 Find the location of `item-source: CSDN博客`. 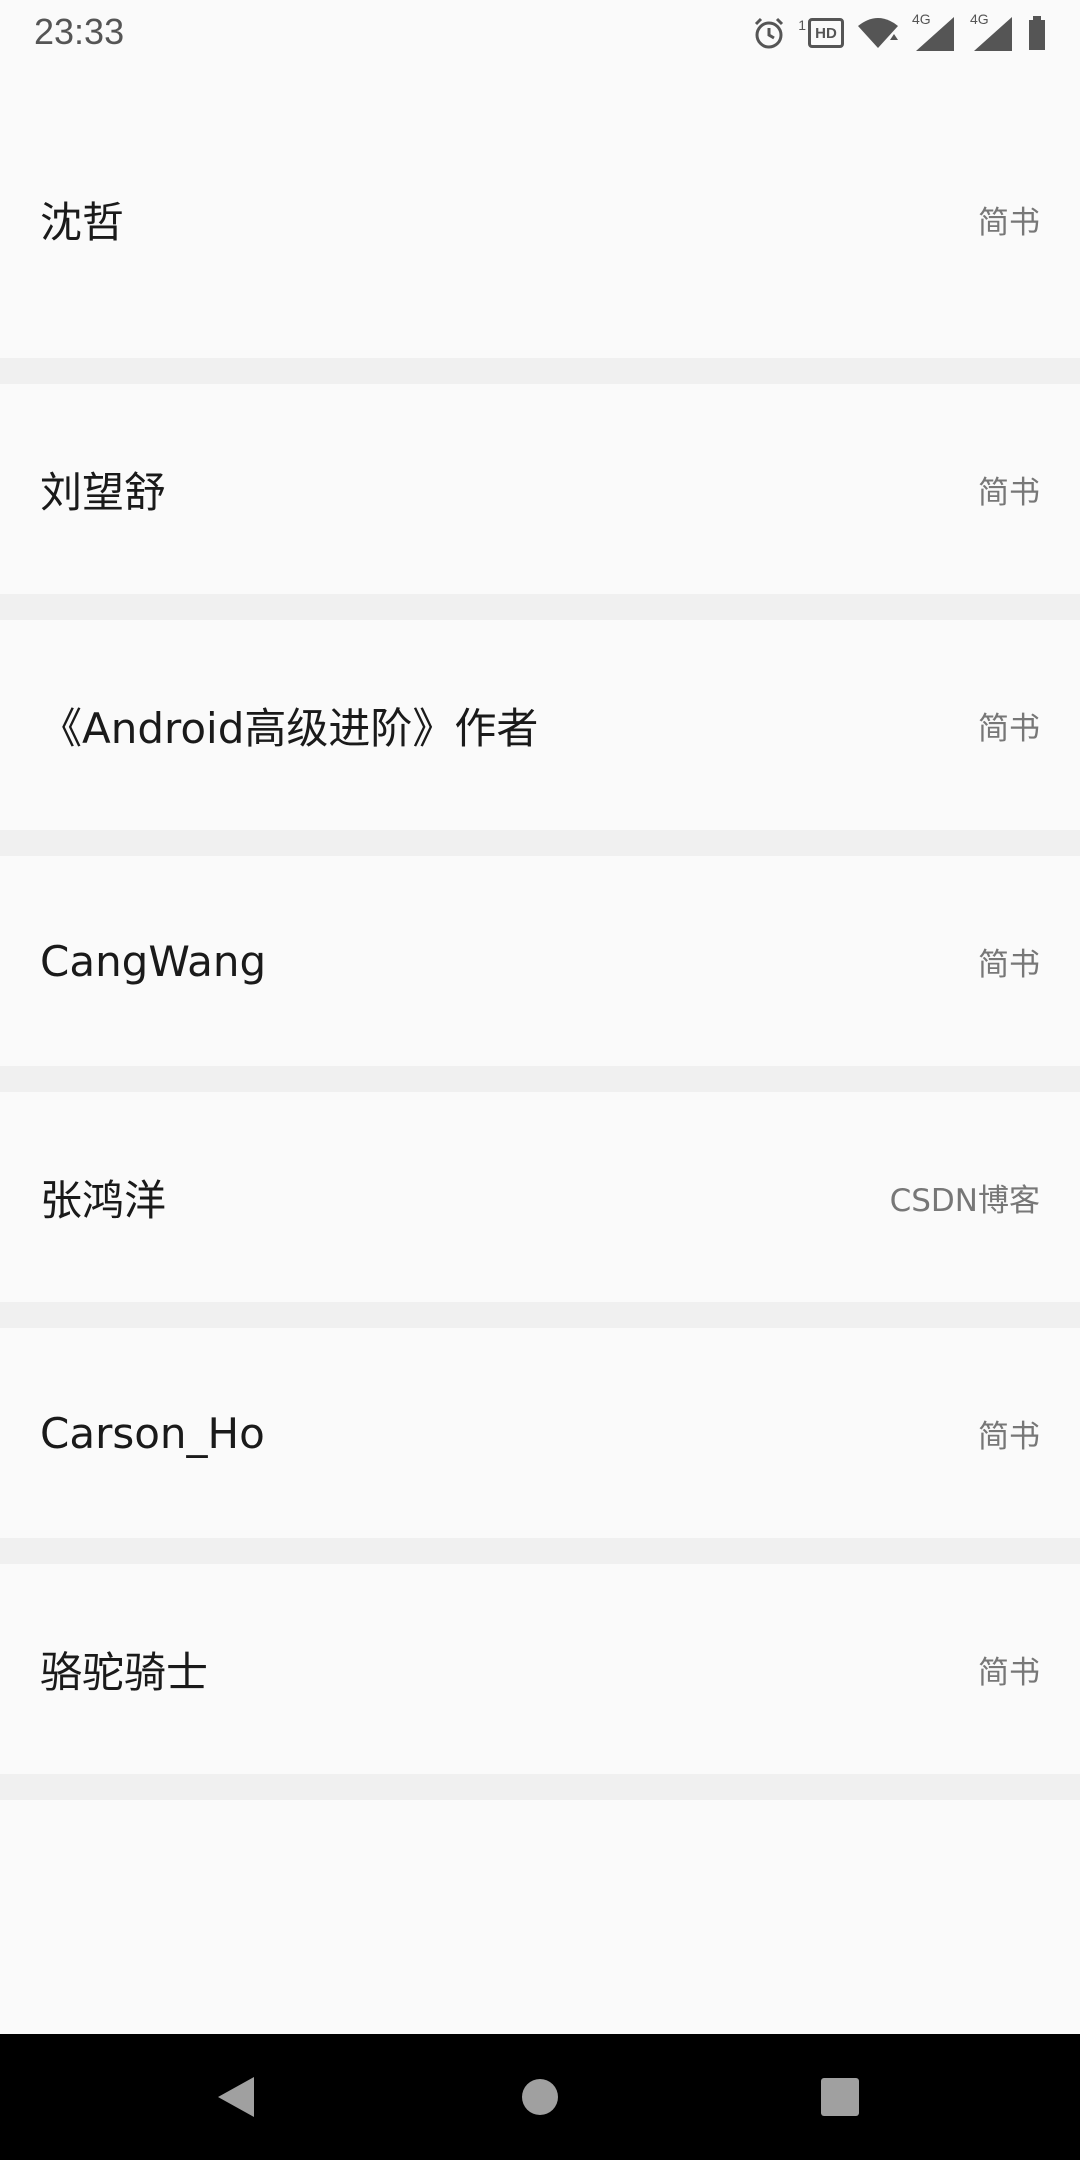

item-source: CSDN博客 is located at coordinates (964, 1200).